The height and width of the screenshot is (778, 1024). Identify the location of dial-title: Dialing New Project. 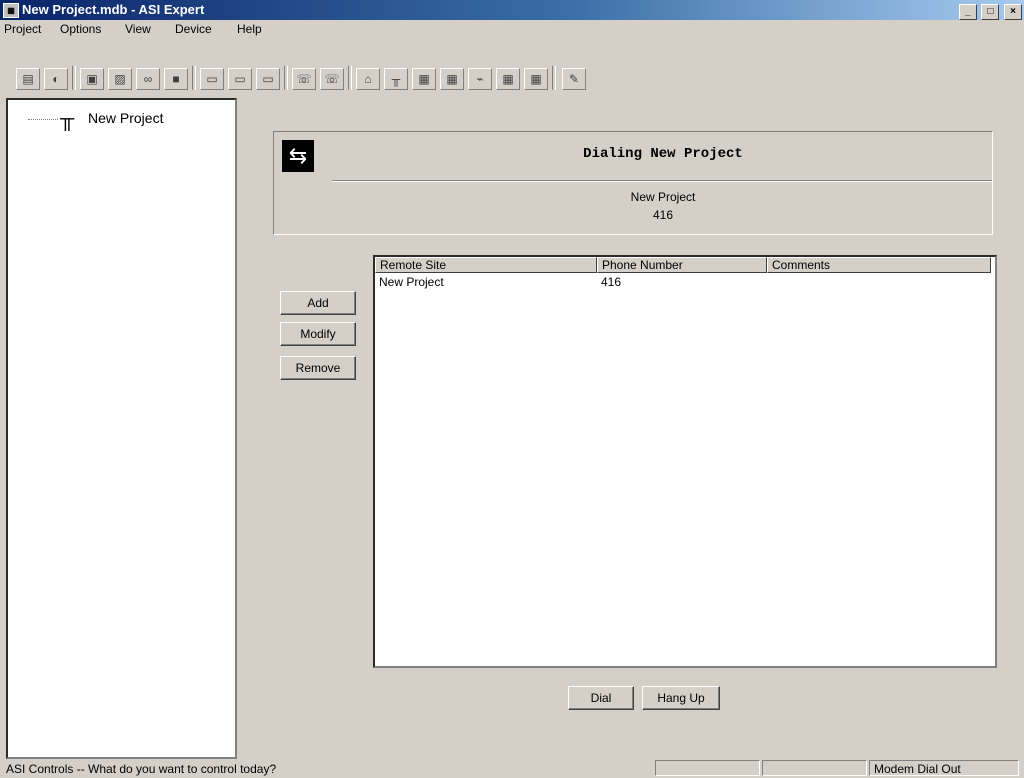
(663, 154).